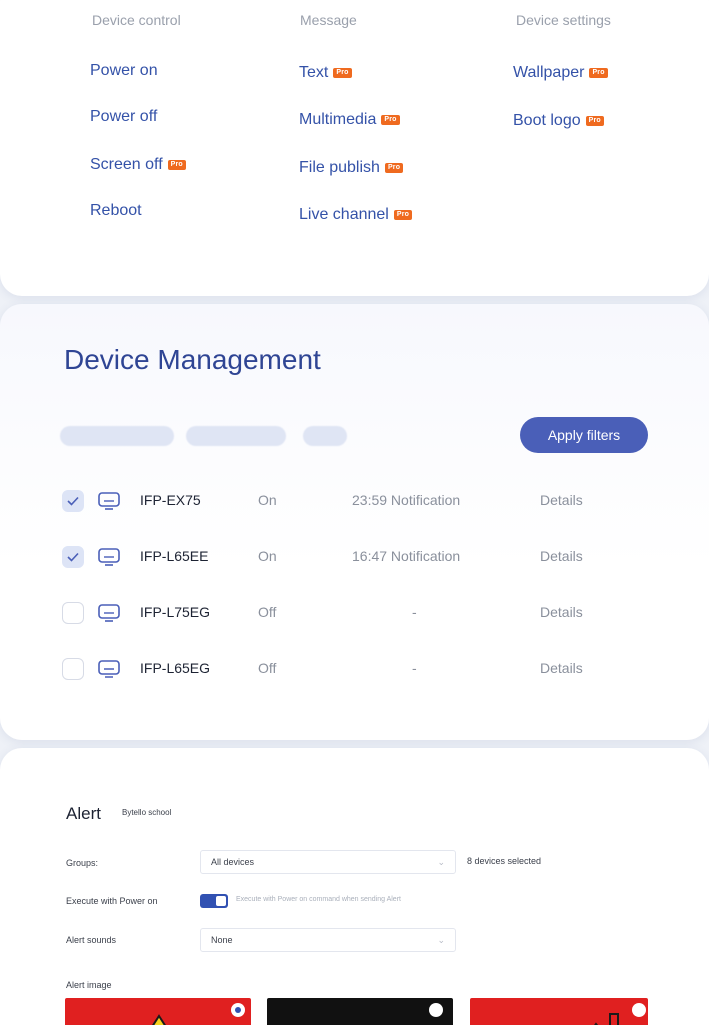  Describe the element at coordinates (504, 861) in the screenshot. I see `devices-selected-count: 8 devices selected` at that location.